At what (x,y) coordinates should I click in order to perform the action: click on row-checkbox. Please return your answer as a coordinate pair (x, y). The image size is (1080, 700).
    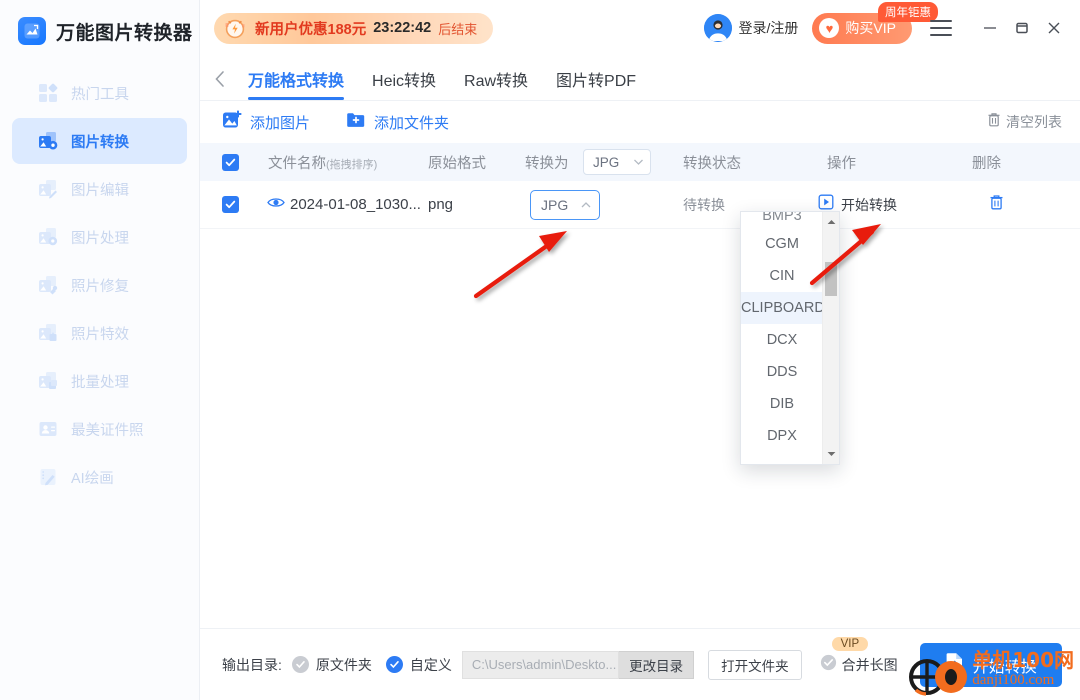
    Looking at the image, I should click on (230, 204).